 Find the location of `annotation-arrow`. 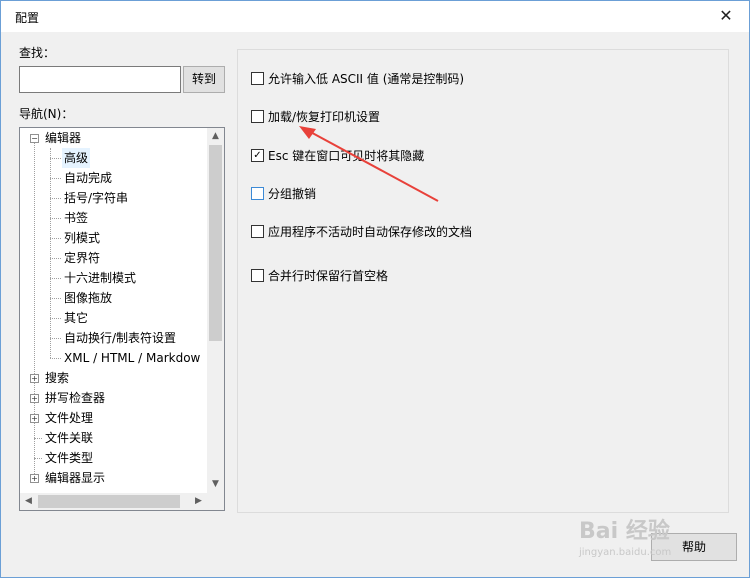

annotation-arrow is located at coordinates (369, 164).